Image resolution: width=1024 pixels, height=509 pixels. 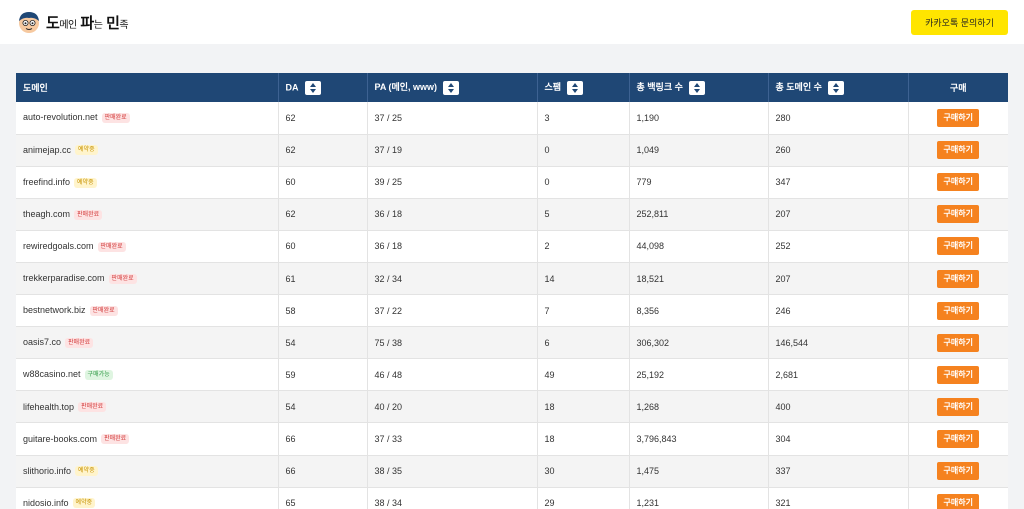 I want to click on domain-cell: freefind.info 예약중, so click(x=147, y=182).